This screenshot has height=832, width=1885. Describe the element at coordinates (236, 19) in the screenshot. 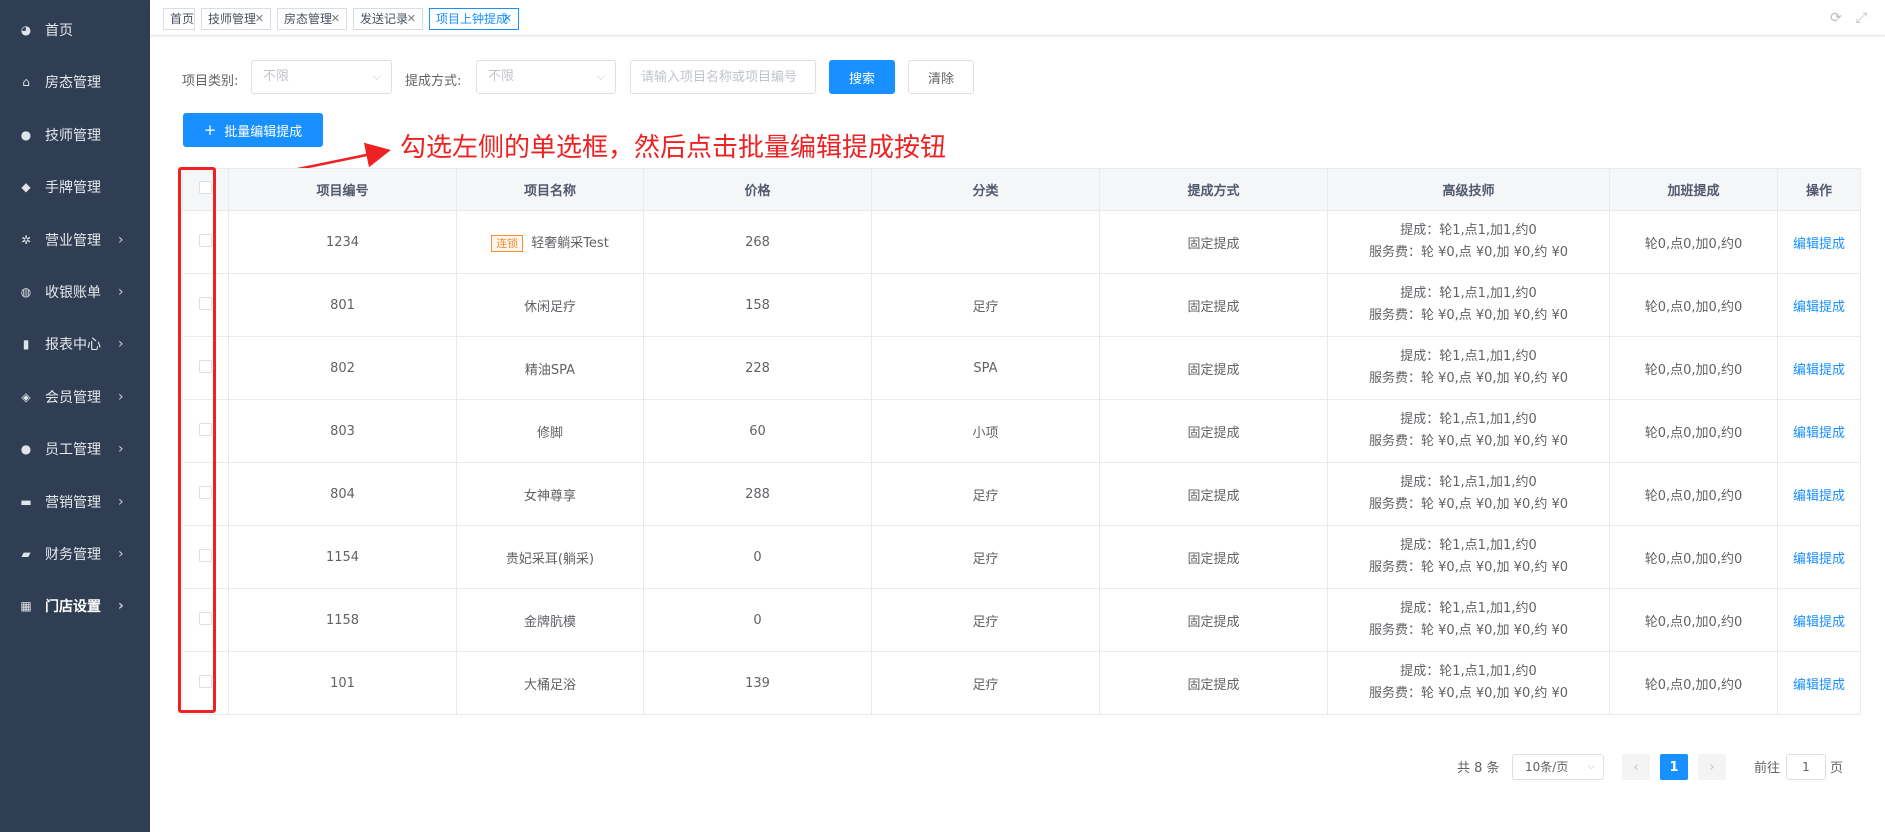

I see `tab: 技师管理 ✕` at that location.